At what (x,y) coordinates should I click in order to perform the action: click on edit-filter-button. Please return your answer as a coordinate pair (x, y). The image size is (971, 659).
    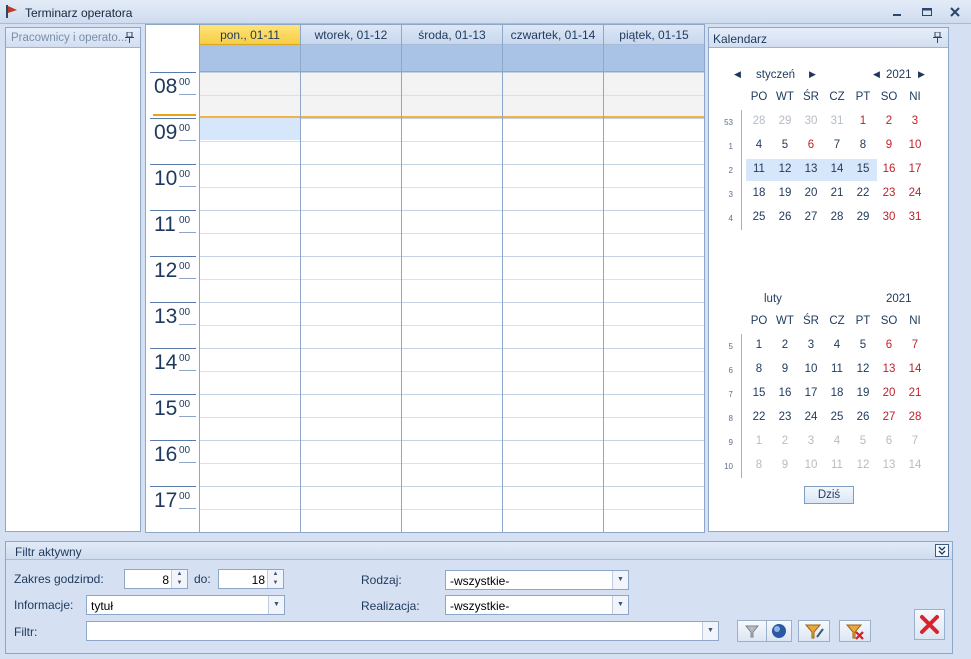
    Looking at the image, I should click on (814, 631).